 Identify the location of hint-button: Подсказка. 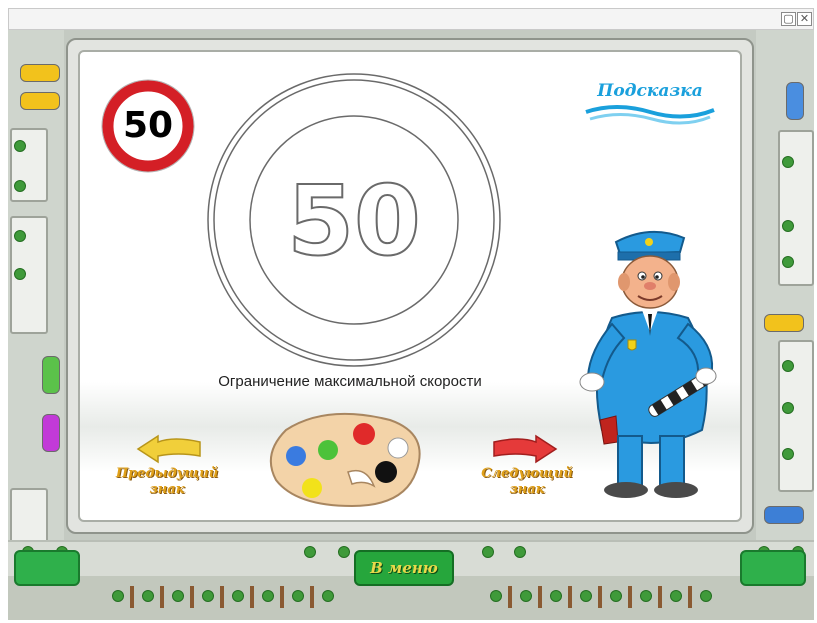
(650, 100).